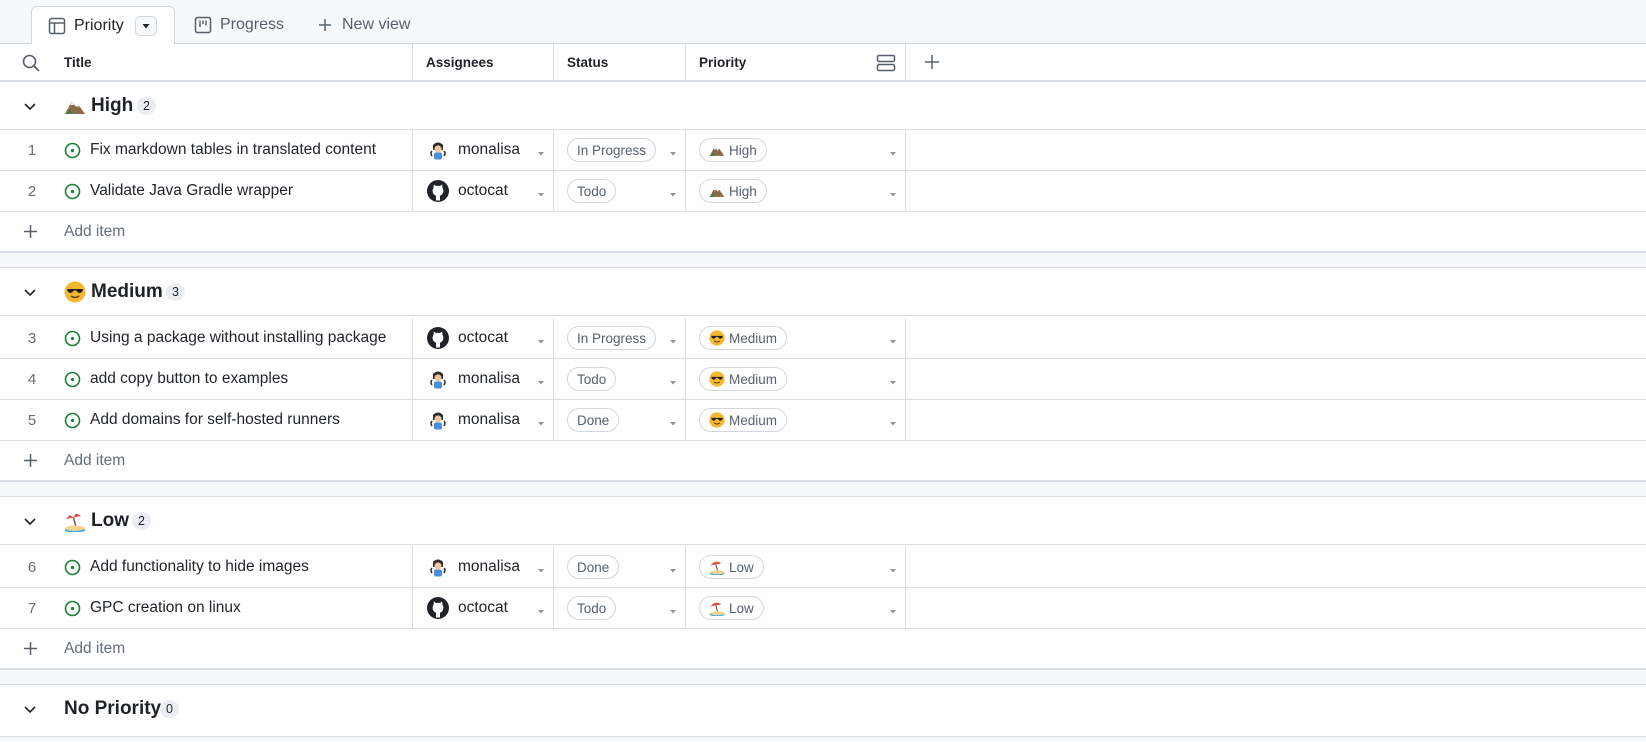 Image resolution: width=1646 pixels, height=742 pixels. Describe the element at coordinates (32, 338) in the screenshot. I see `row-number: 3` at that location.